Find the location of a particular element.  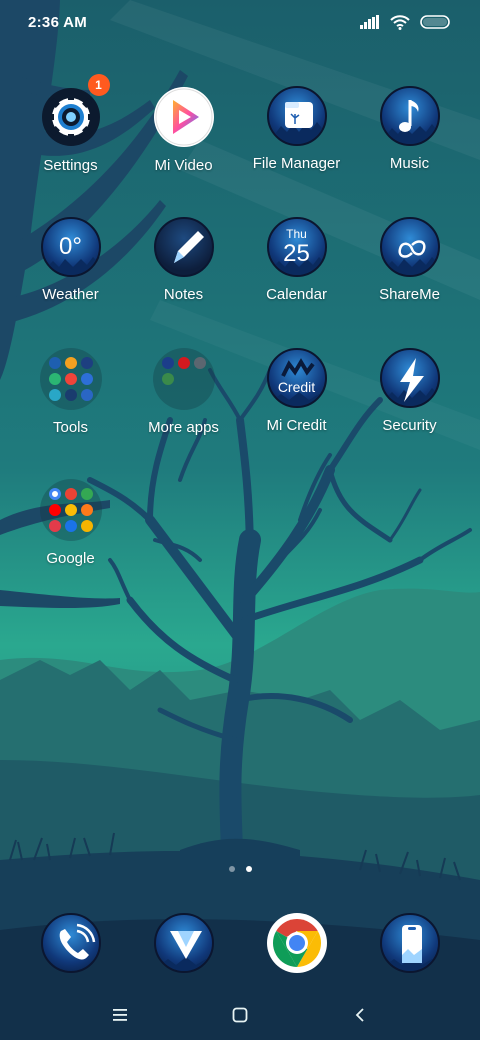

dock is located at coordinates (240, 943).